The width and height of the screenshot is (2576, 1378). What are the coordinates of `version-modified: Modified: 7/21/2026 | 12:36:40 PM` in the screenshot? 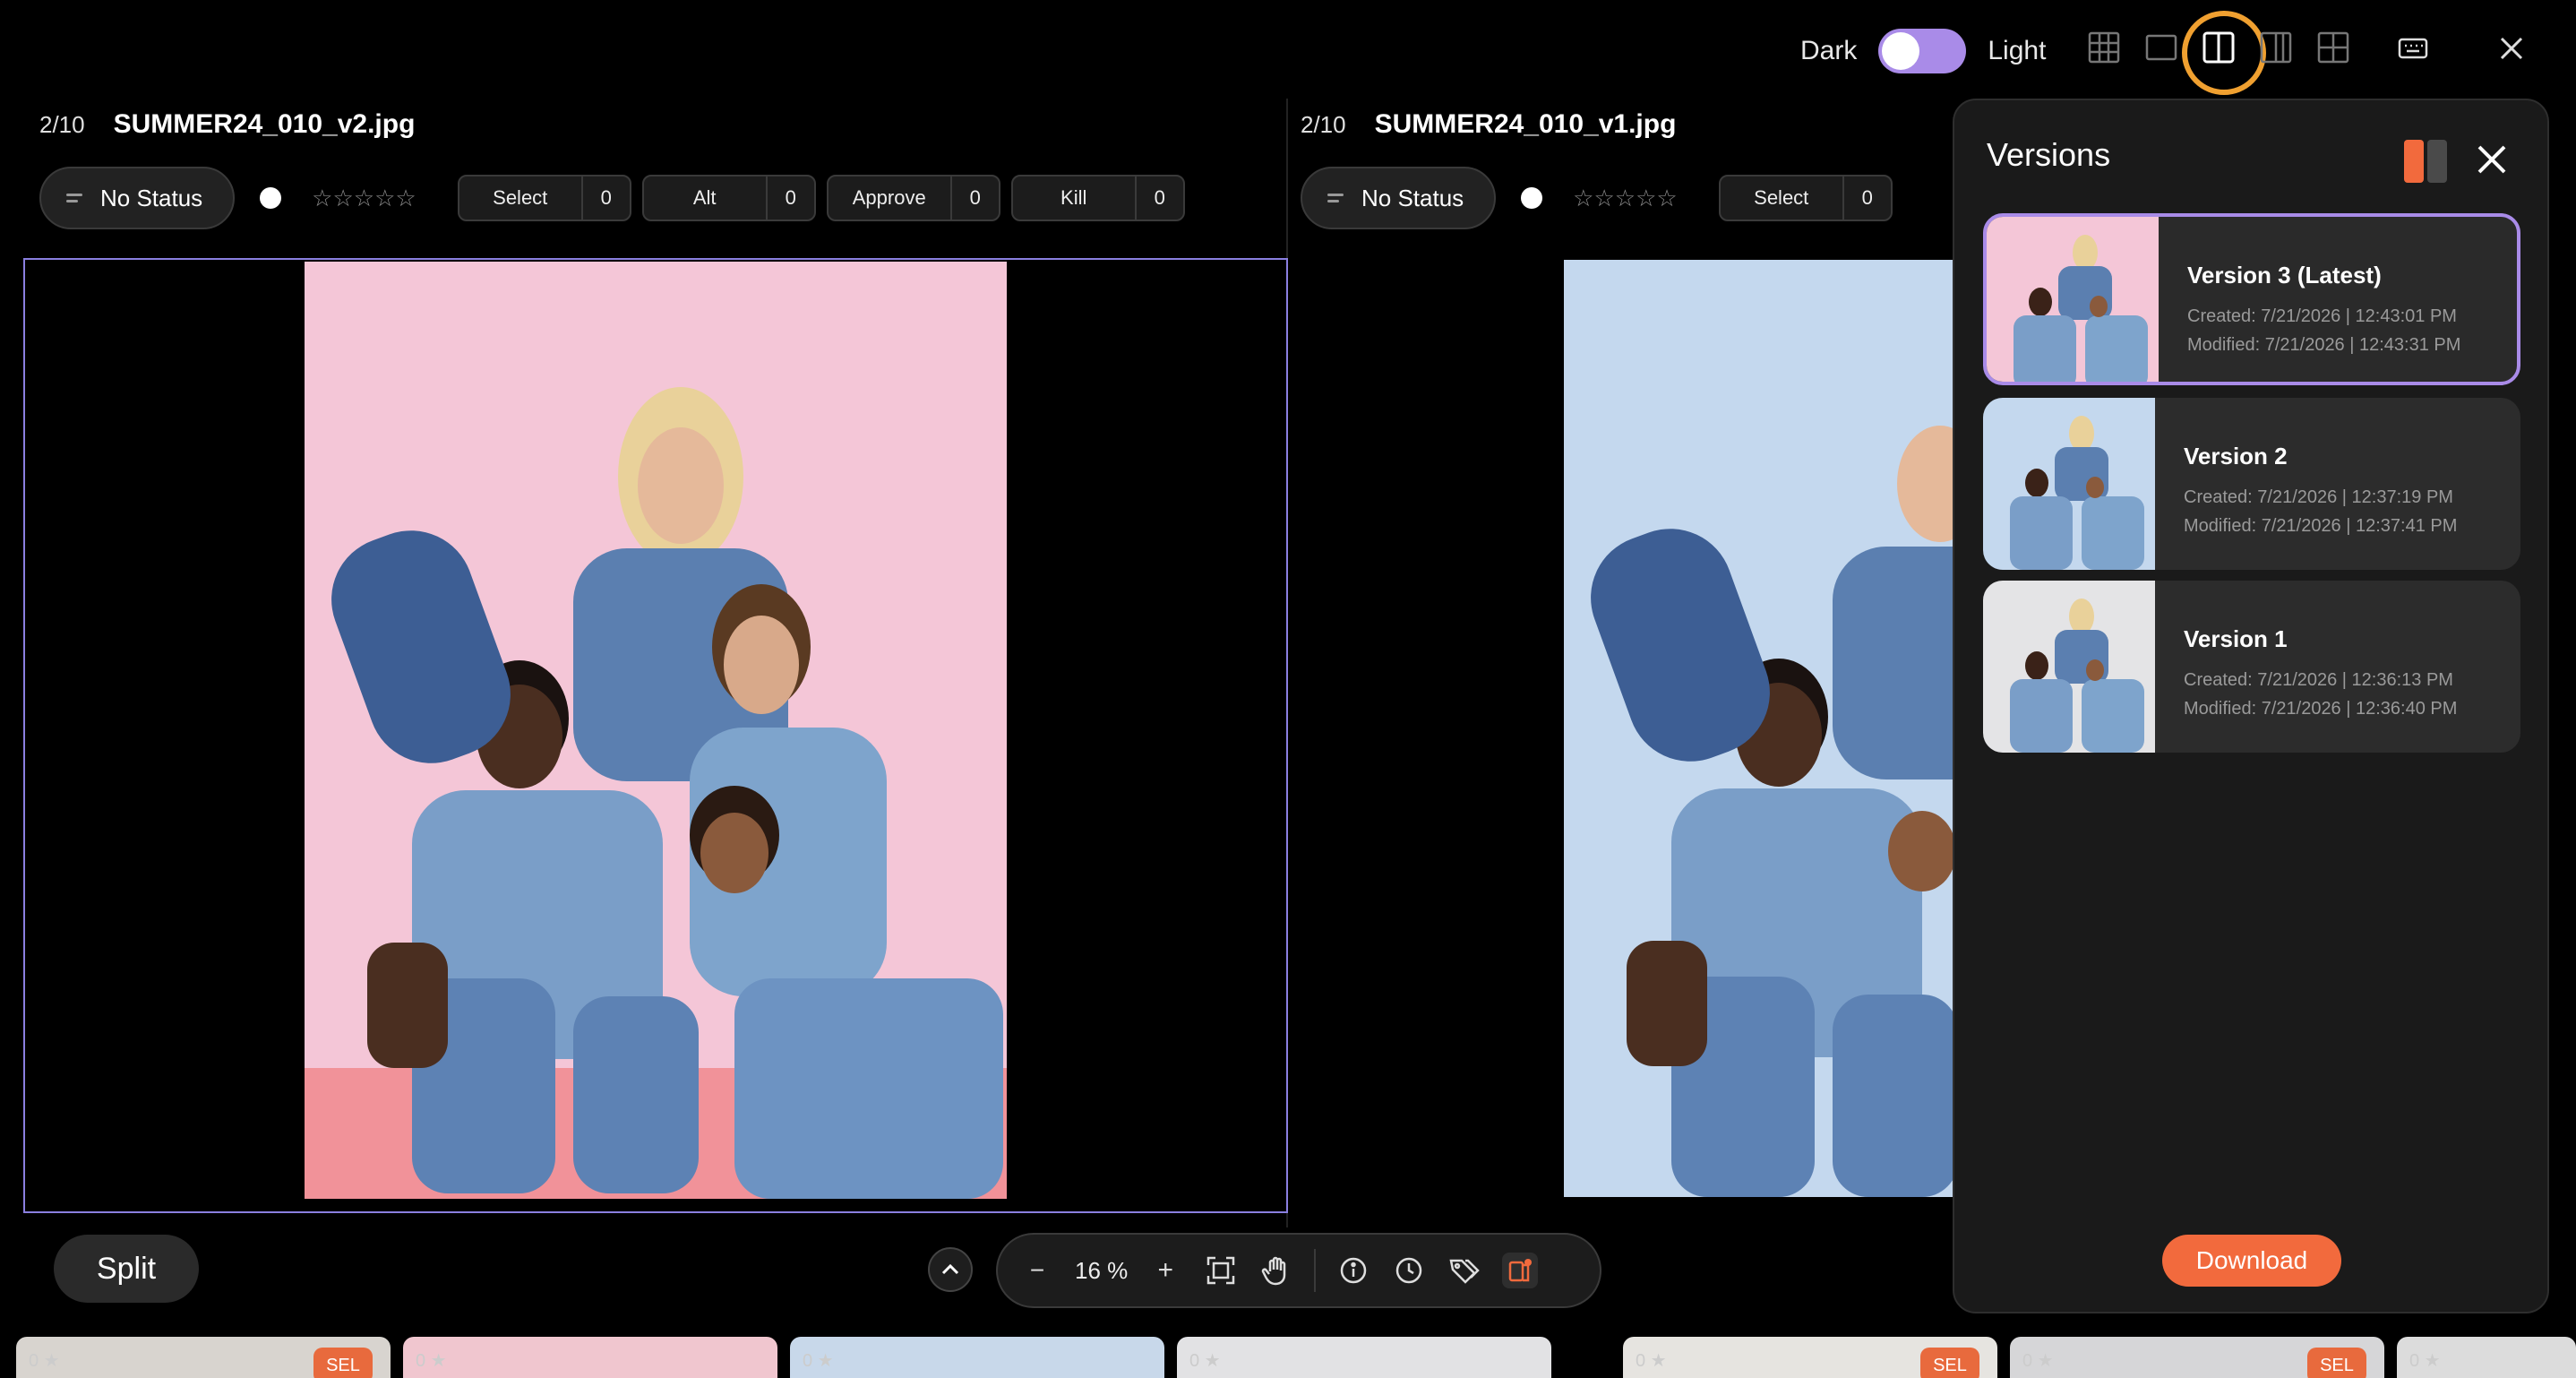 It's located at (2321, 709).